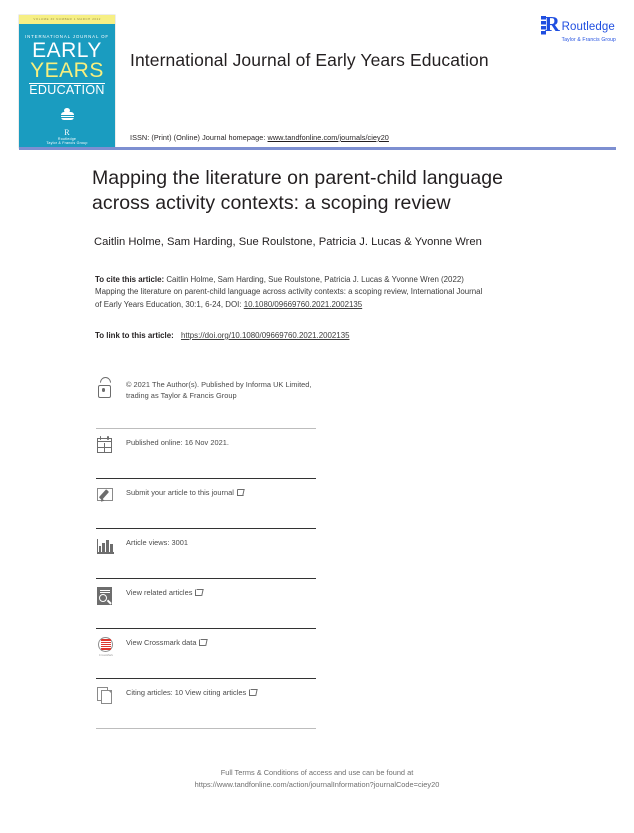 This screenshot has height=833, width=634. I want to click on metadata-divider, so click(206, 728).